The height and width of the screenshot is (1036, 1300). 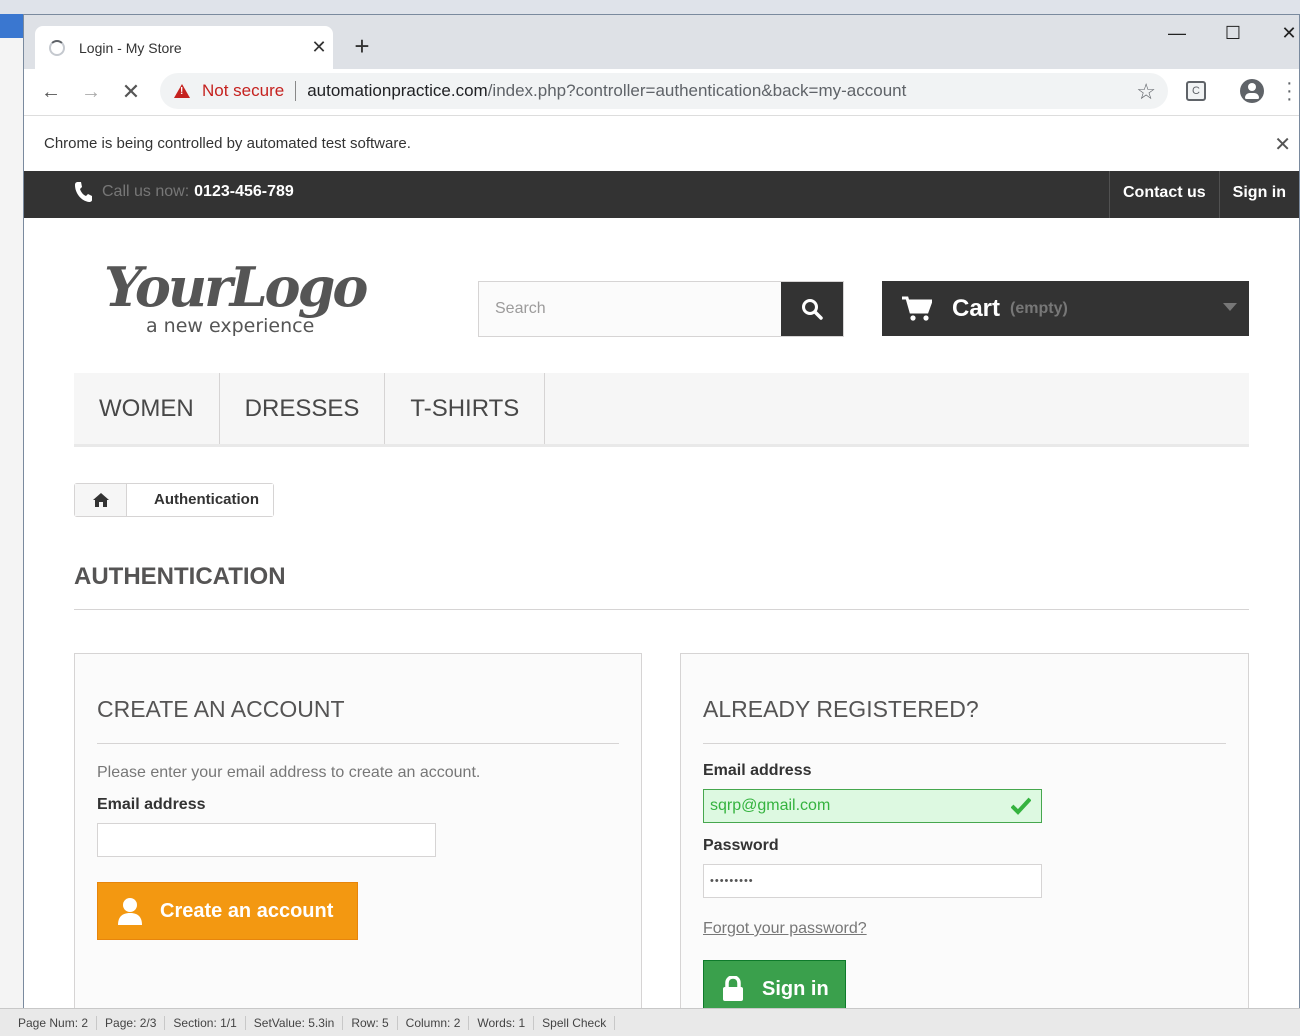 What do you see at coordinates (964, 929) in the screenshot?
I see `forgot-password-link: Forgot your password?` at bounding box center [964, 929].